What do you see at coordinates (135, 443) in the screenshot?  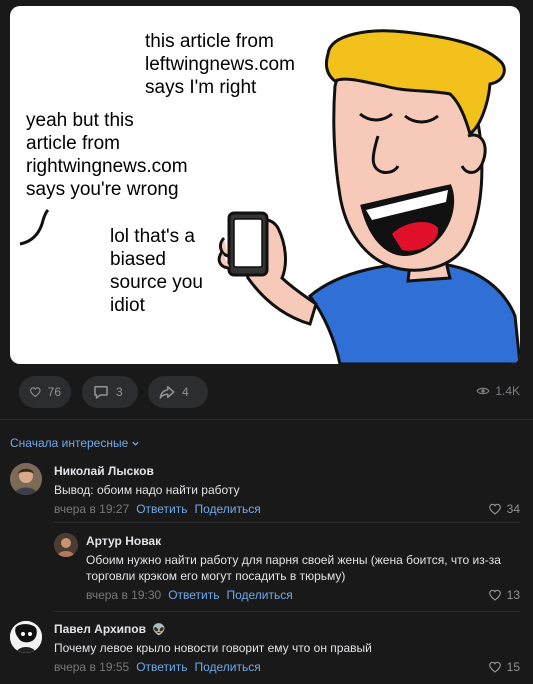 I see `chevron-down-icon` at bounding box center [135, 443].